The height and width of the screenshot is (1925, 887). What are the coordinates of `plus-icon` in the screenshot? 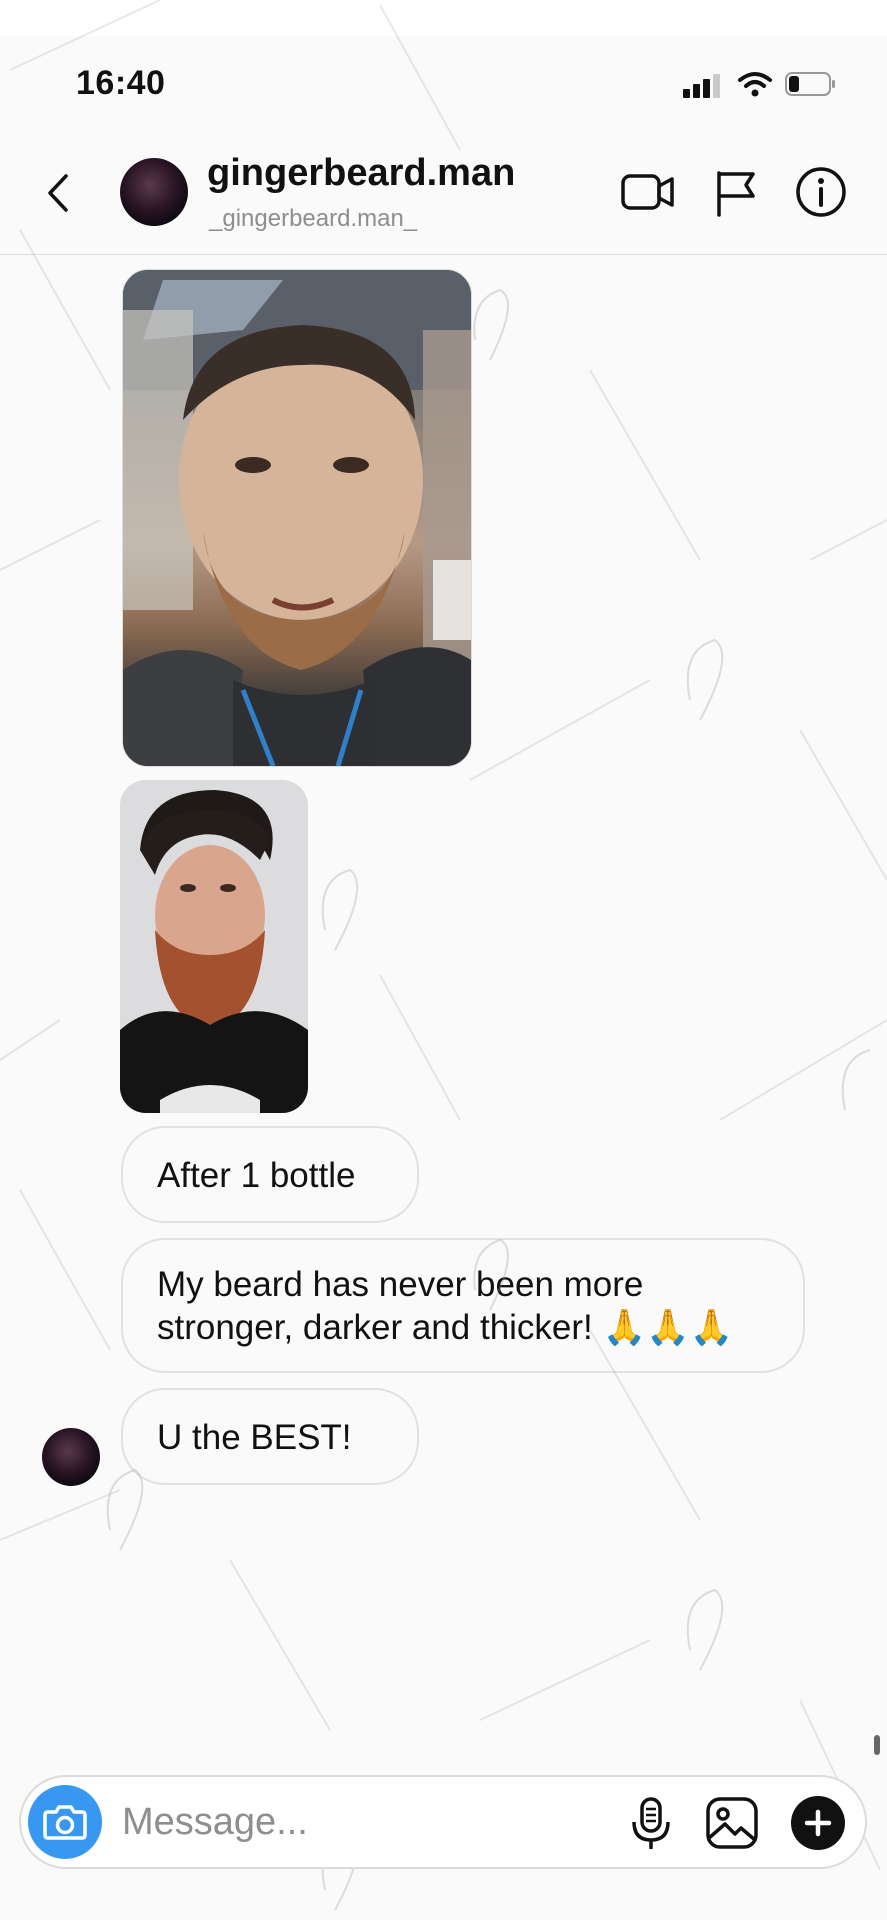 It's located at (818, 1823).